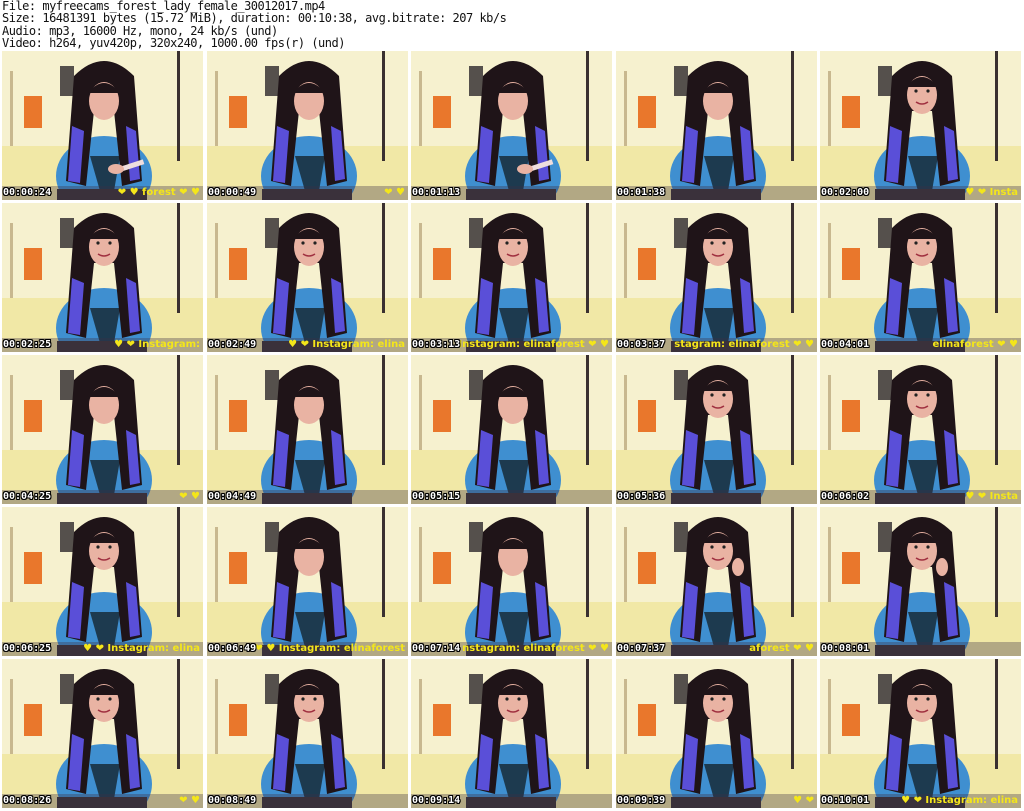  What do you see at coordinates (436, 496) in the screenshot?
I see `timestamp-label: 00:05:15` at bounding box center [436, 496].